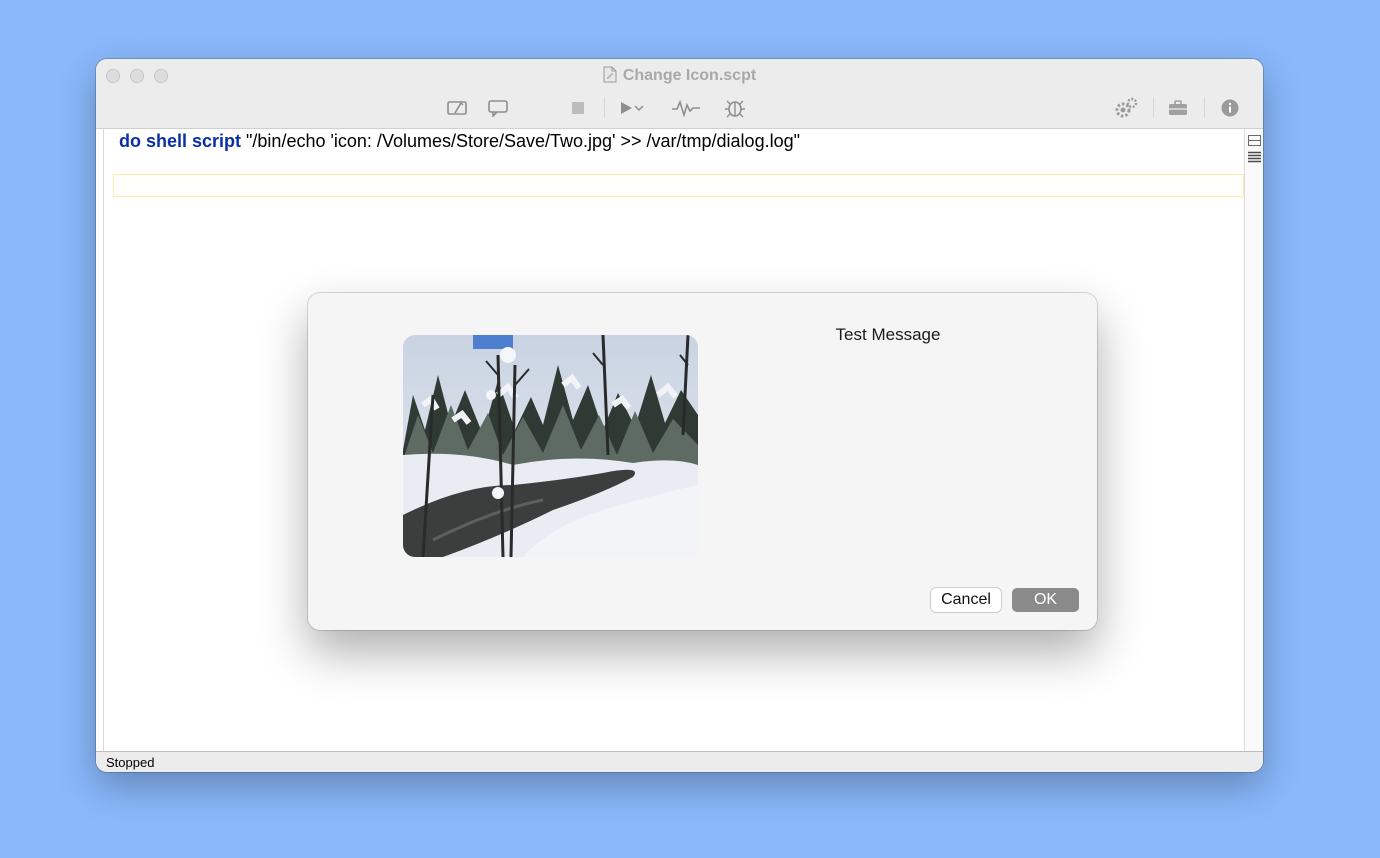 The width and height of the screenshot is (1380, 858). Describe the element at coordinates (610, 77) in the screenshot. I see `script-document-icon` at that location.